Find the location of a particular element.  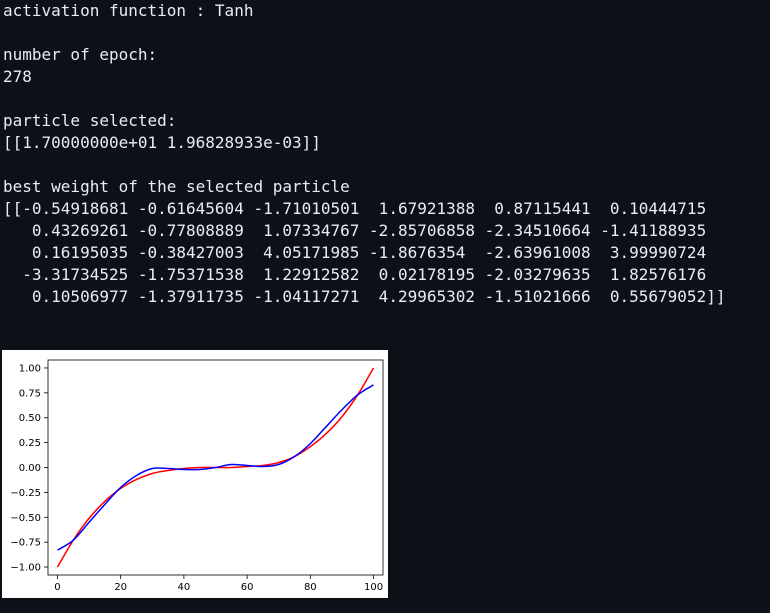

x-tick-label: 20 is located at coordinates (120, 587).